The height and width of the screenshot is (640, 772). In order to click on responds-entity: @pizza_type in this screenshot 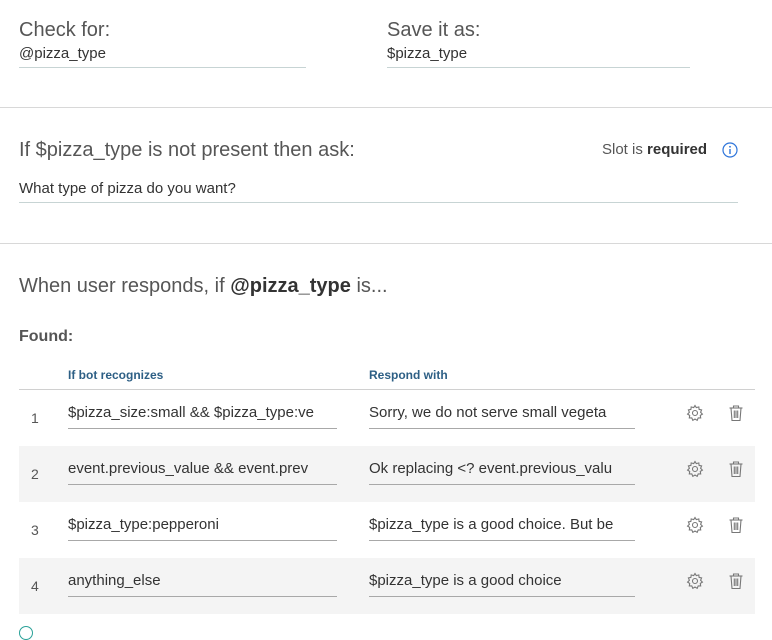, I will do `click(290, 286)`.